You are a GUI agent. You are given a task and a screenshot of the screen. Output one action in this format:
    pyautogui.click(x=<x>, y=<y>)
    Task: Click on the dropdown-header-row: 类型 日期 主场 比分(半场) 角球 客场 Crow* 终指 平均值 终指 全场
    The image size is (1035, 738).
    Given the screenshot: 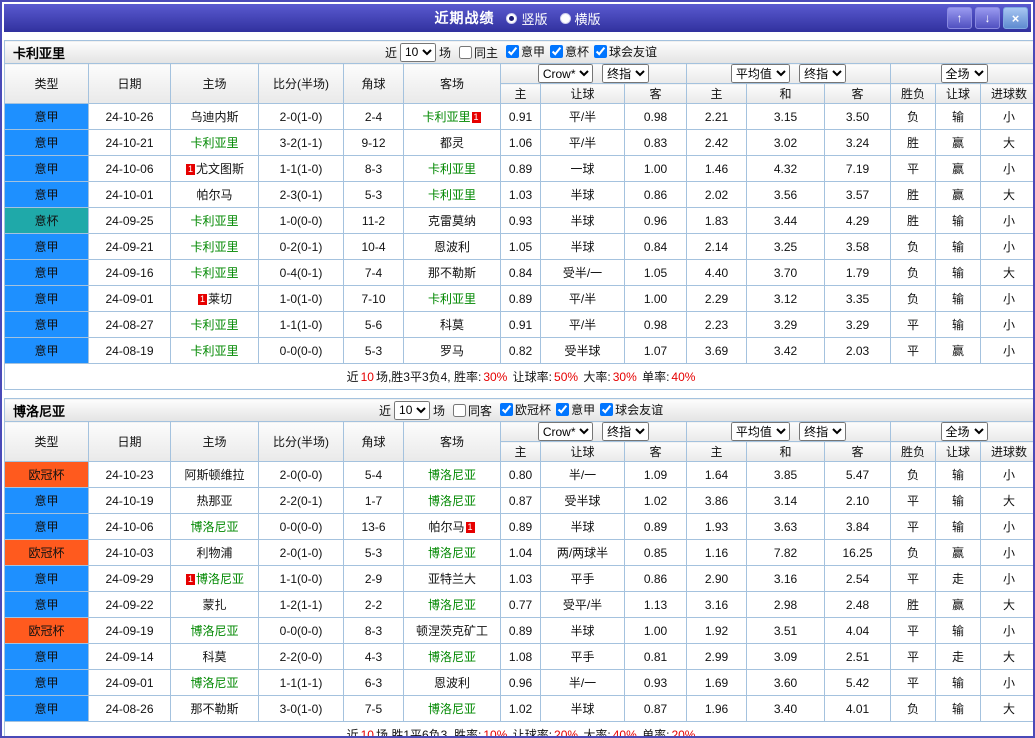 What is the action you would take?
    pyautogui.click(x=518, y=441)
    